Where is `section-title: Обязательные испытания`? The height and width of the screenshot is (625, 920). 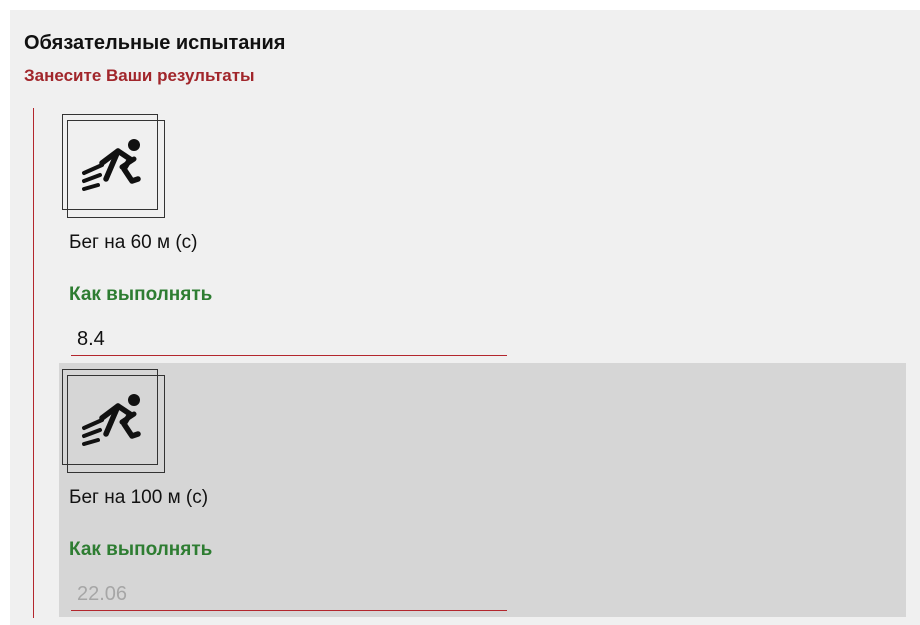 section-title: Обязательные испытания is located at coordinates (155, 43).